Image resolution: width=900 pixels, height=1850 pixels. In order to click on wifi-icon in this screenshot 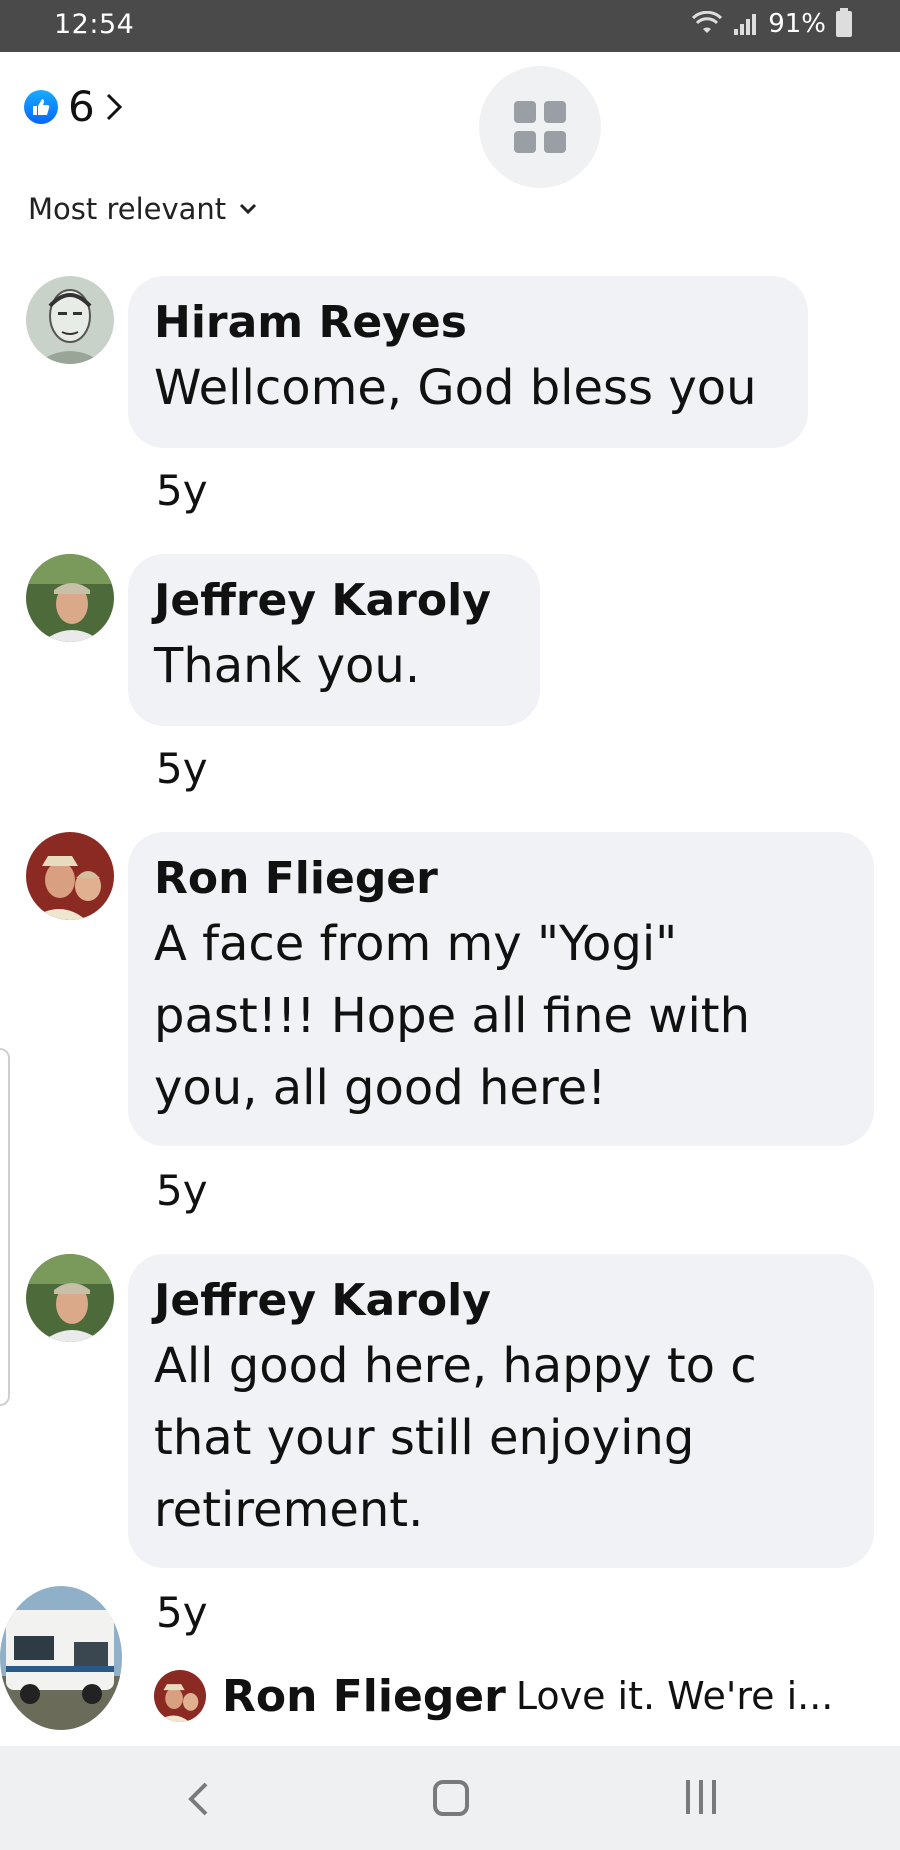, I will do `click(707, 22)`.